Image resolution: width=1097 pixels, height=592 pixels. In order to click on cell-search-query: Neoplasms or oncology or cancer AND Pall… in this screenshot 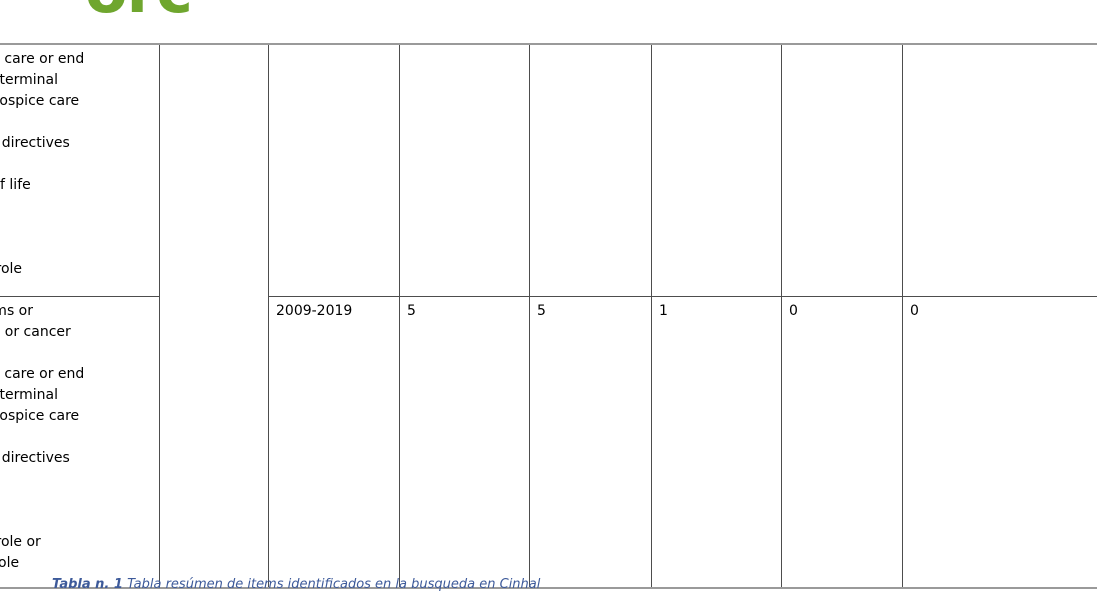, I will do `click(80, 443)`.